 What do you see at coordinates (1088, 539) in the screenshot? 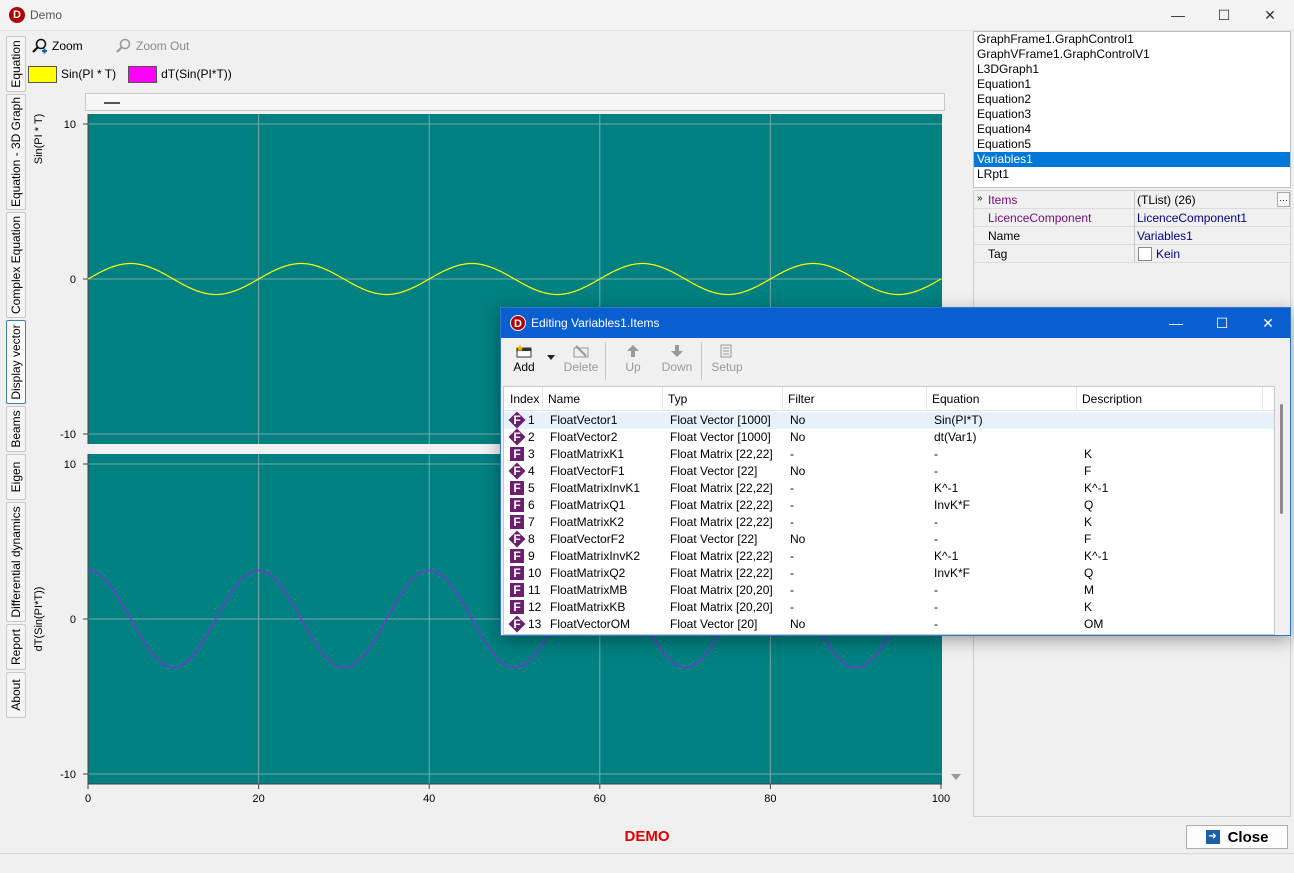
I see `cell-description: F` at bounding box center [1088, 539].